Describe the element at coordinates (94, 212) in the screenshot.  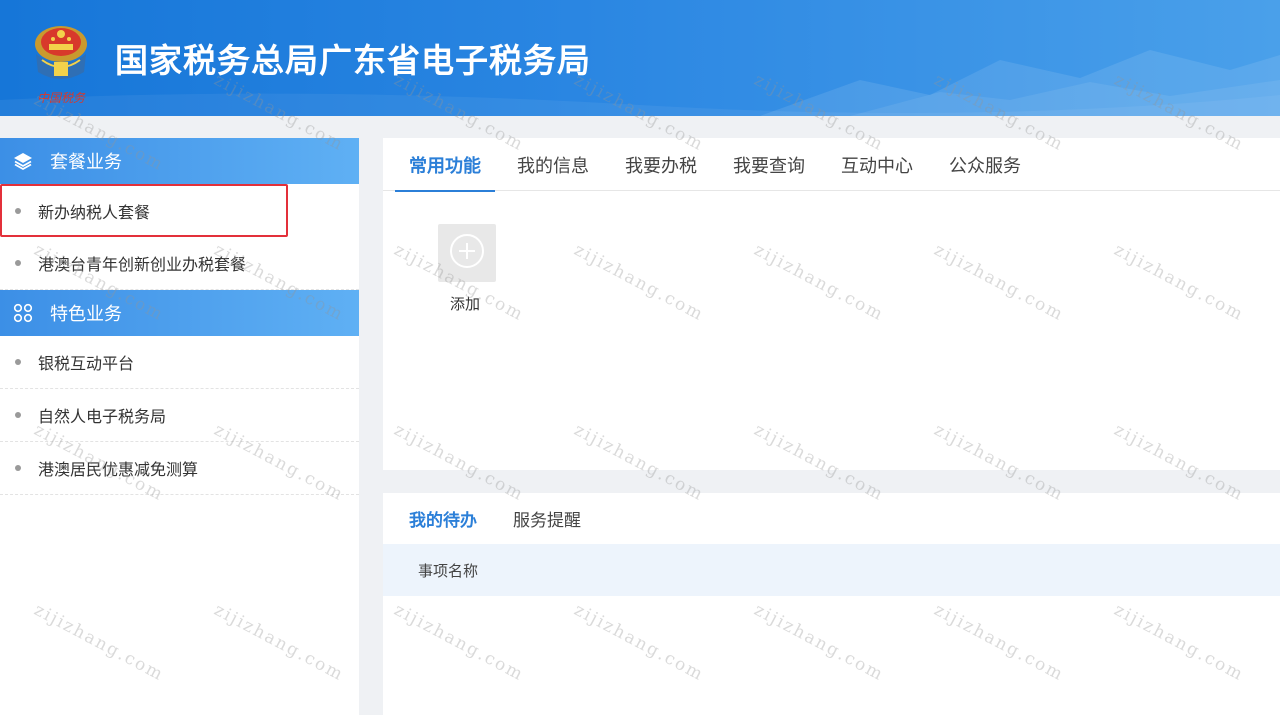
I see `sidebar-item-label: 新办纳税人套餐` at that location.